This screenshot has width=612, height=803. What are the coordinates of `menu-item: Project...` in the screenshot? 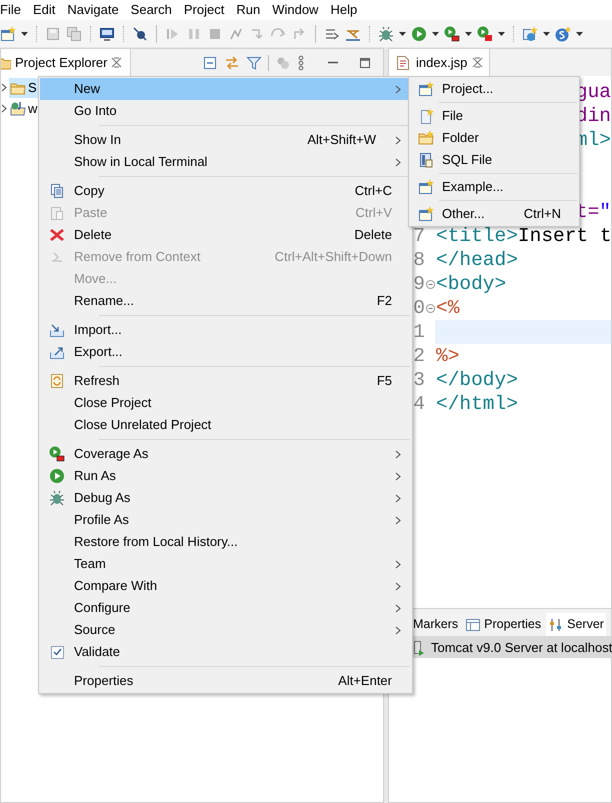 It's located at (494, 89).